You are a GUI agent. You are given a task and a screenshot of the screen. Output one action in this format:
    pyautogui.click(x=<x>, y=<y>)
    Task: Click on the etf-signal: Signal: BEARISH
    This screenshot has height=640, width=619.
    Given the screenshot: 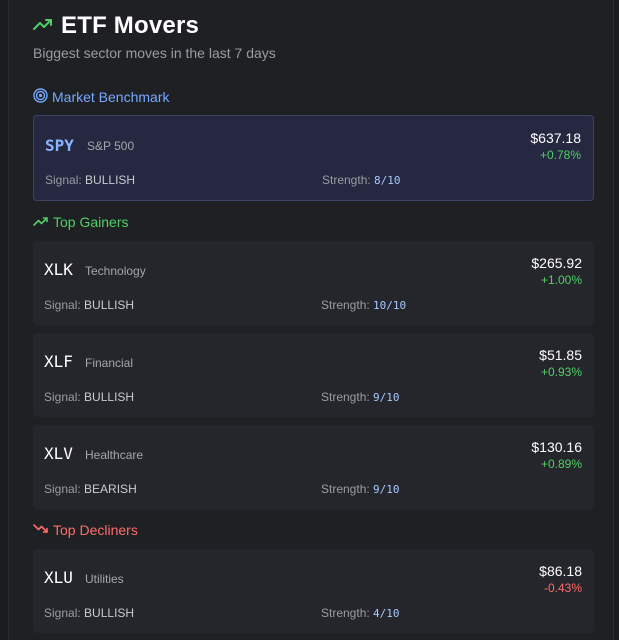 What is the action you would take?
    pyautogui.click(x=90, y=489)
    